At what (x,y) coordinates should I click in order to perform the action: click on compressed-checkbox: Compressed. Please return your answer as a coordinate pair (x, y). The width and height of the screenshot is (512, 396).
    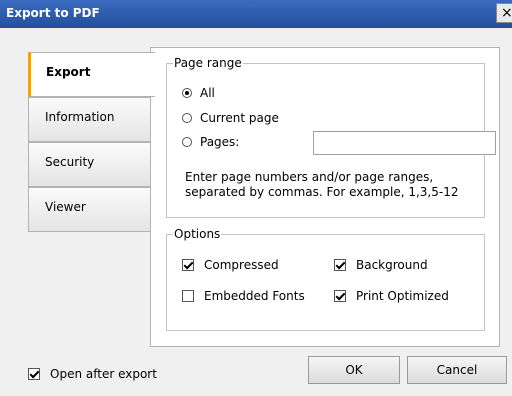
    Looking at the image, I should click on (230, 265).